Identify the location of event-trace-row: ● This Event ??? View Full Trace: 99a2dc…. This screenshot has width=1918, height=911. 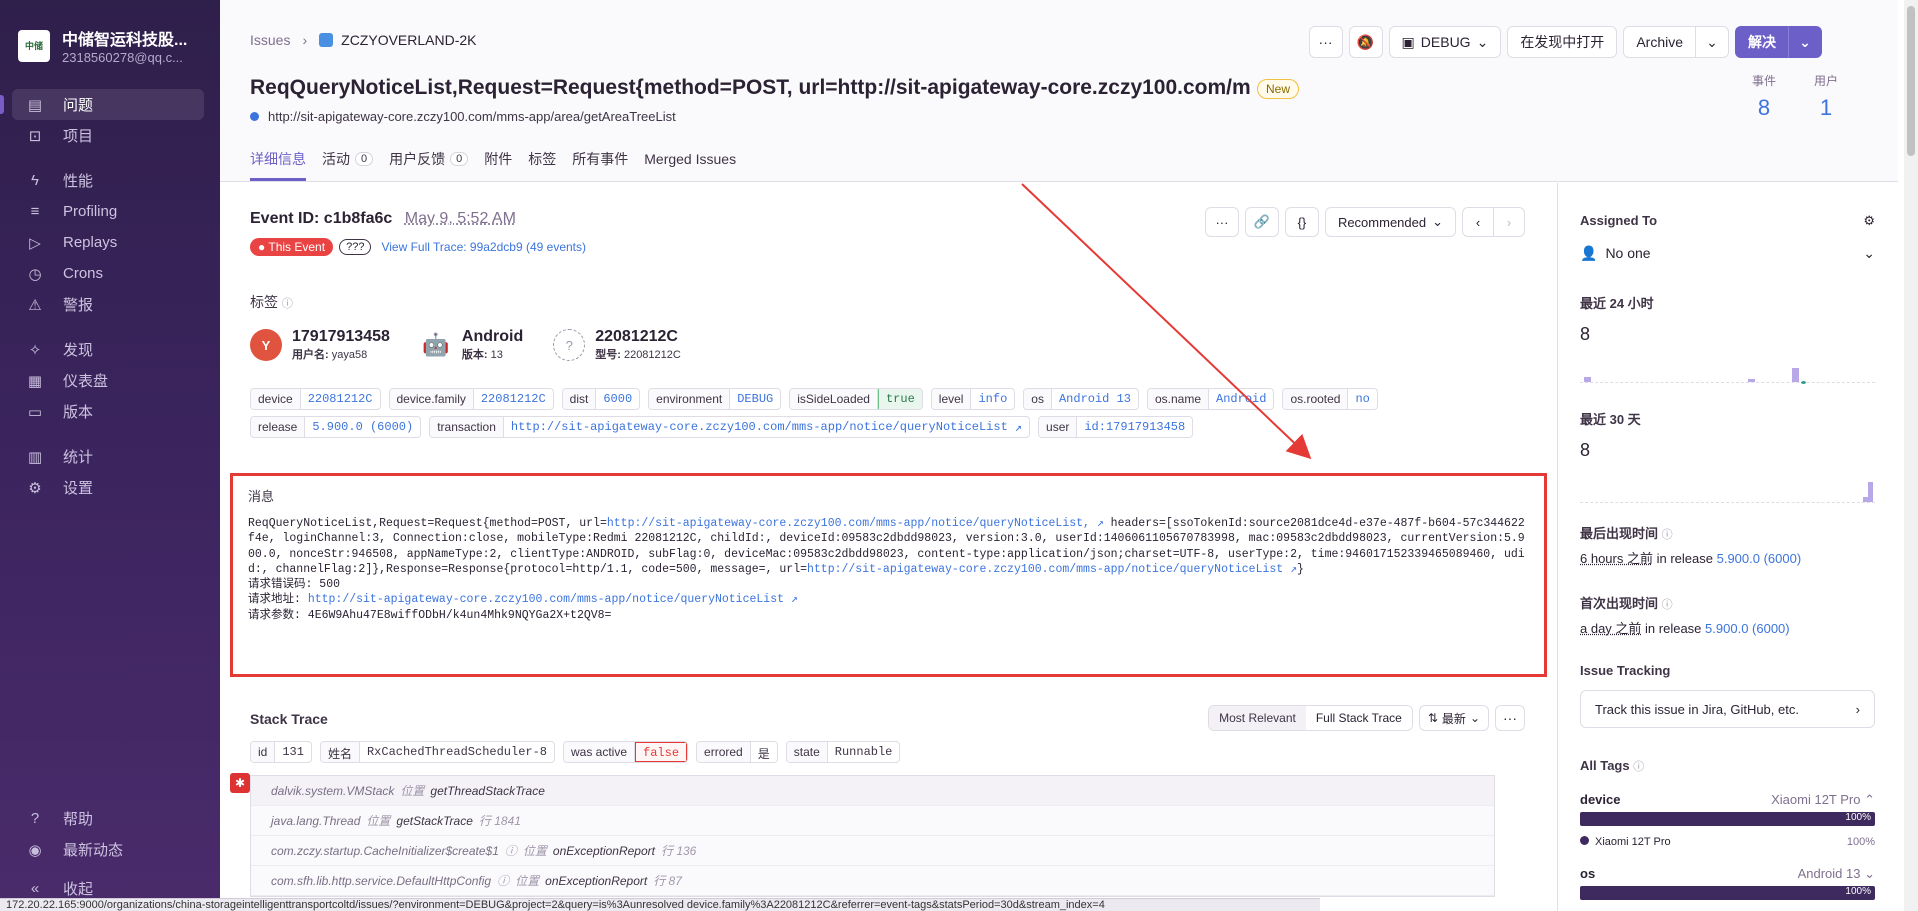
(418, 247).